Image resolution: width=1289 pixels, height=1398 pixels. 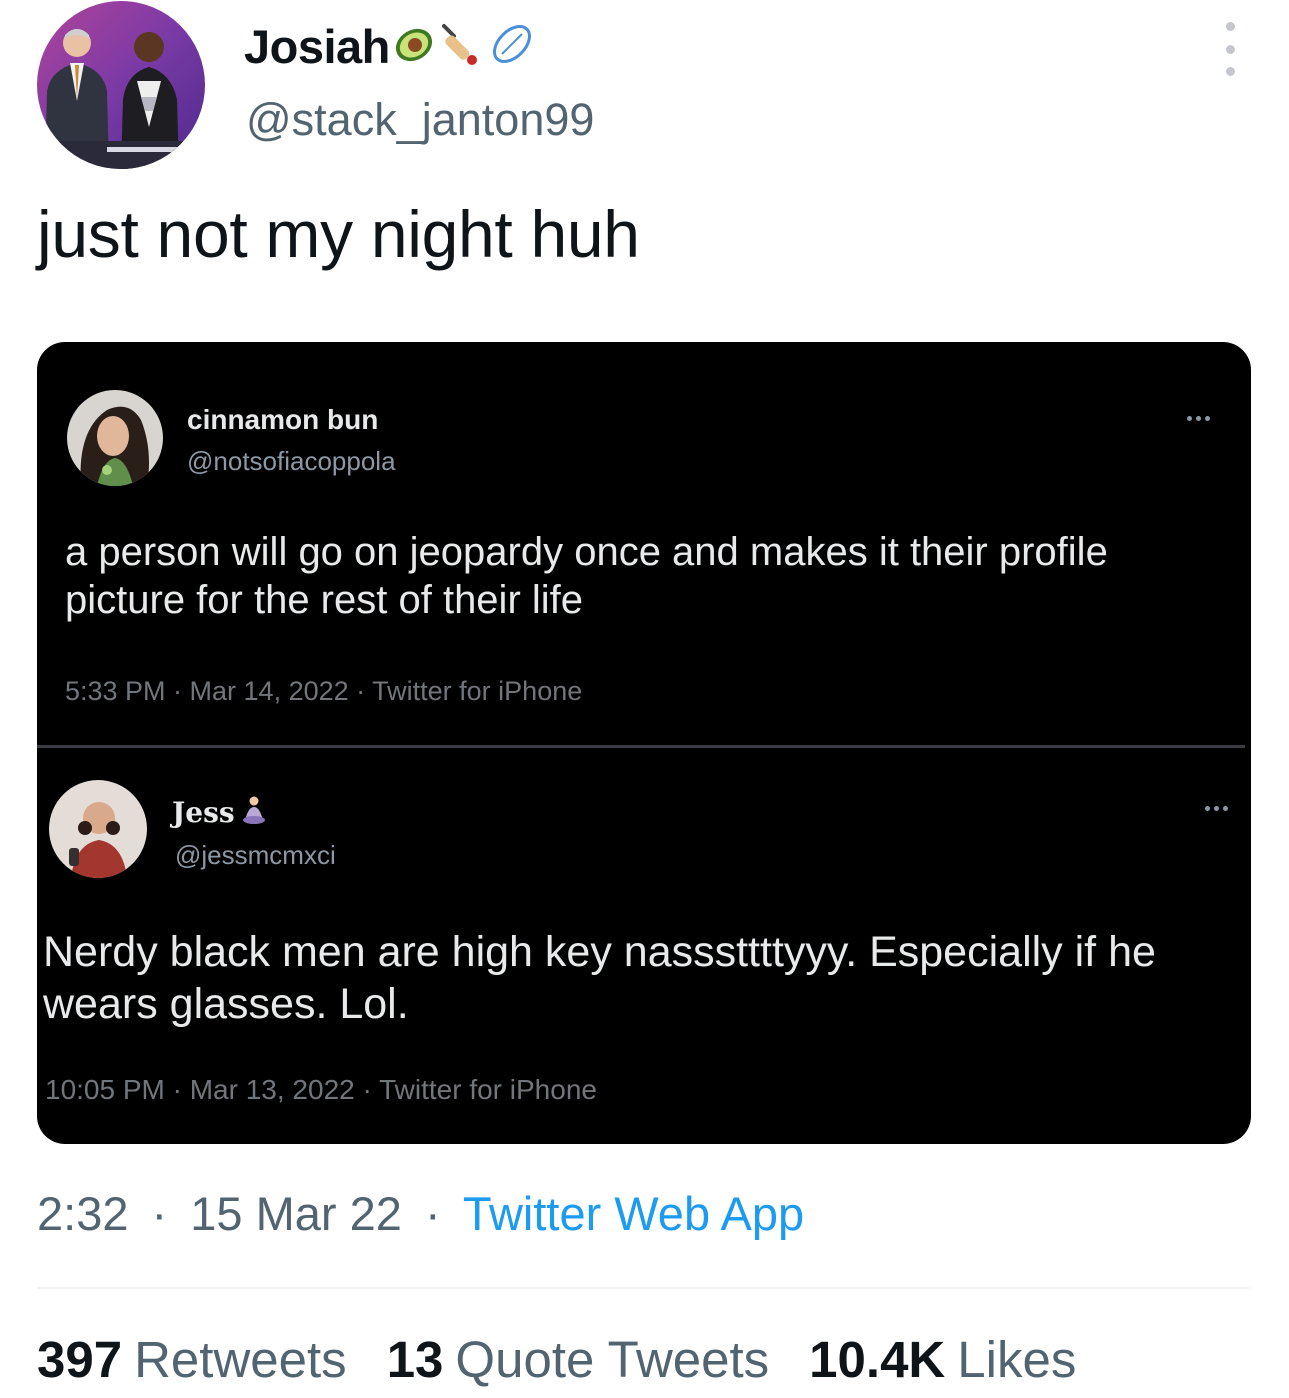 I want to click on quote-tweets-stat: 13 Quote Tweets, so click(x=578, y=1359).